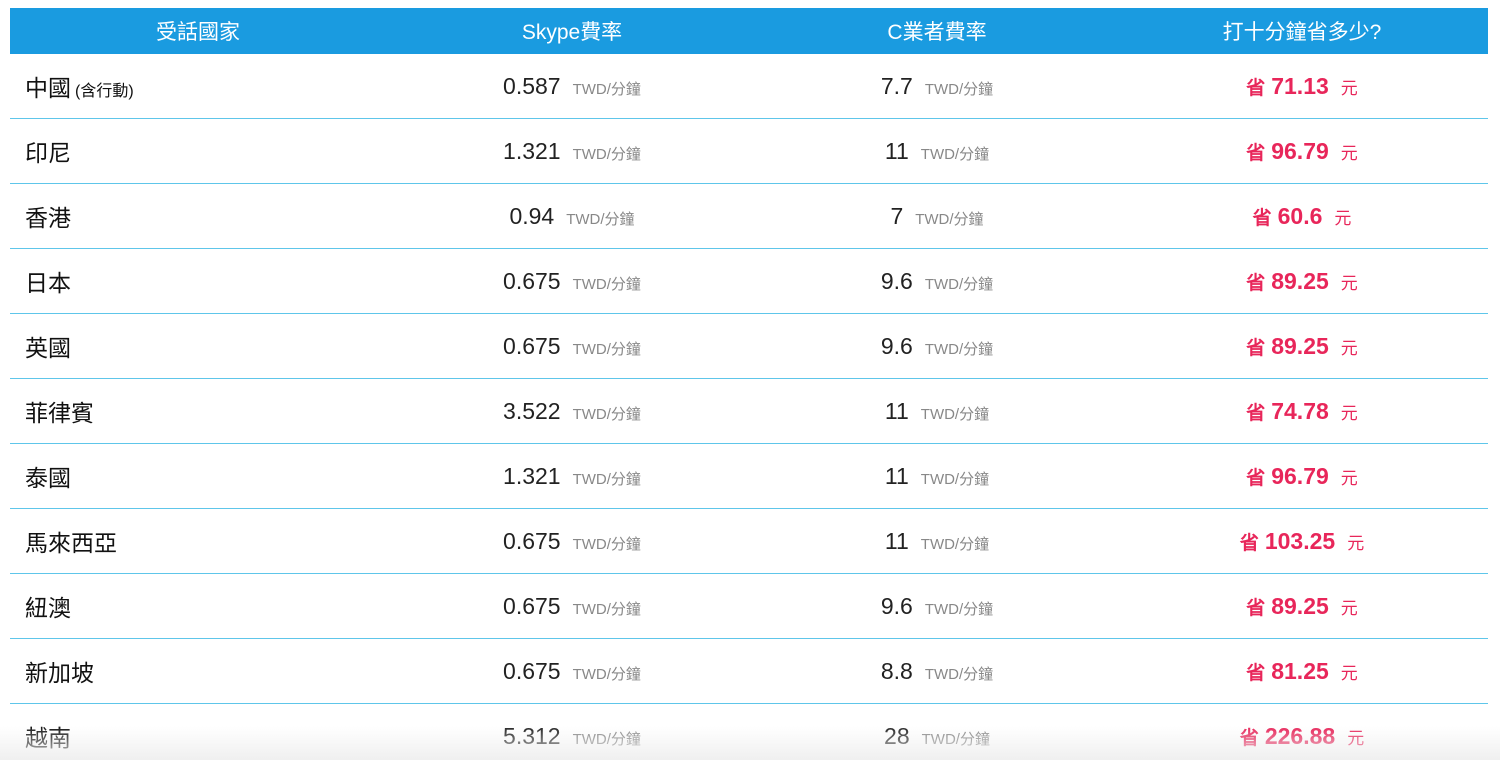 The width and height of the screenshot is (1500, 760). What do you see at coordinates (532, 85) in the screenshot?
I see `skype-rate-value: 0.587` at bounding box center [532, 85].